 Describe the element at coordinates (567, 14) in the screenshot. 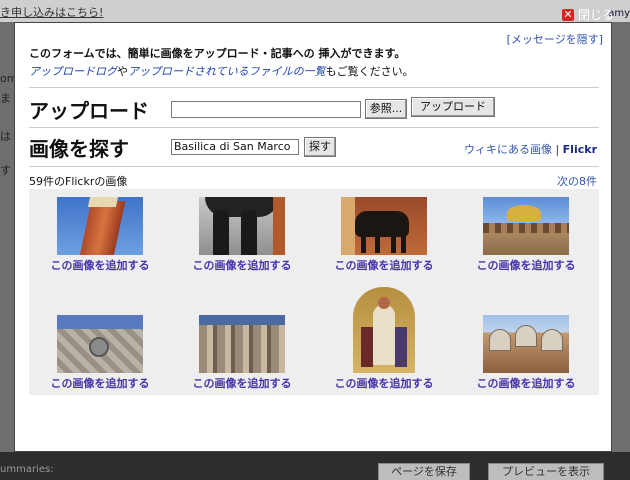

I see `close-icon: ✕` at that location.